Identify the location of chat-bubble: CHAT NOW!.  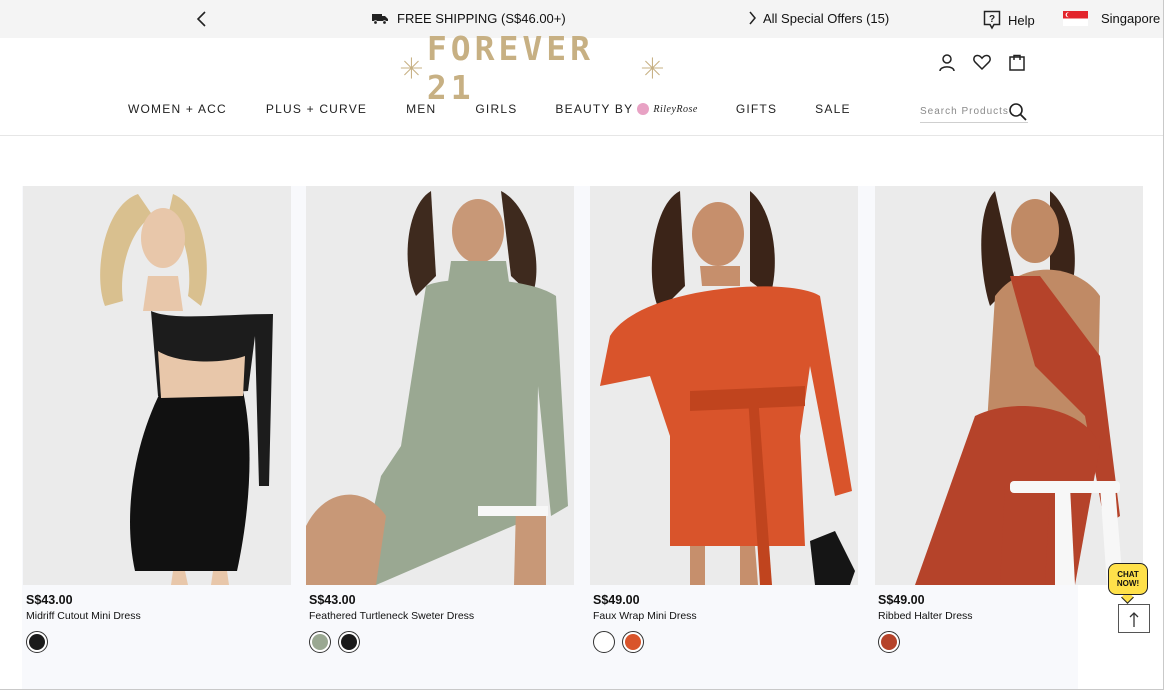
(1128, 579).